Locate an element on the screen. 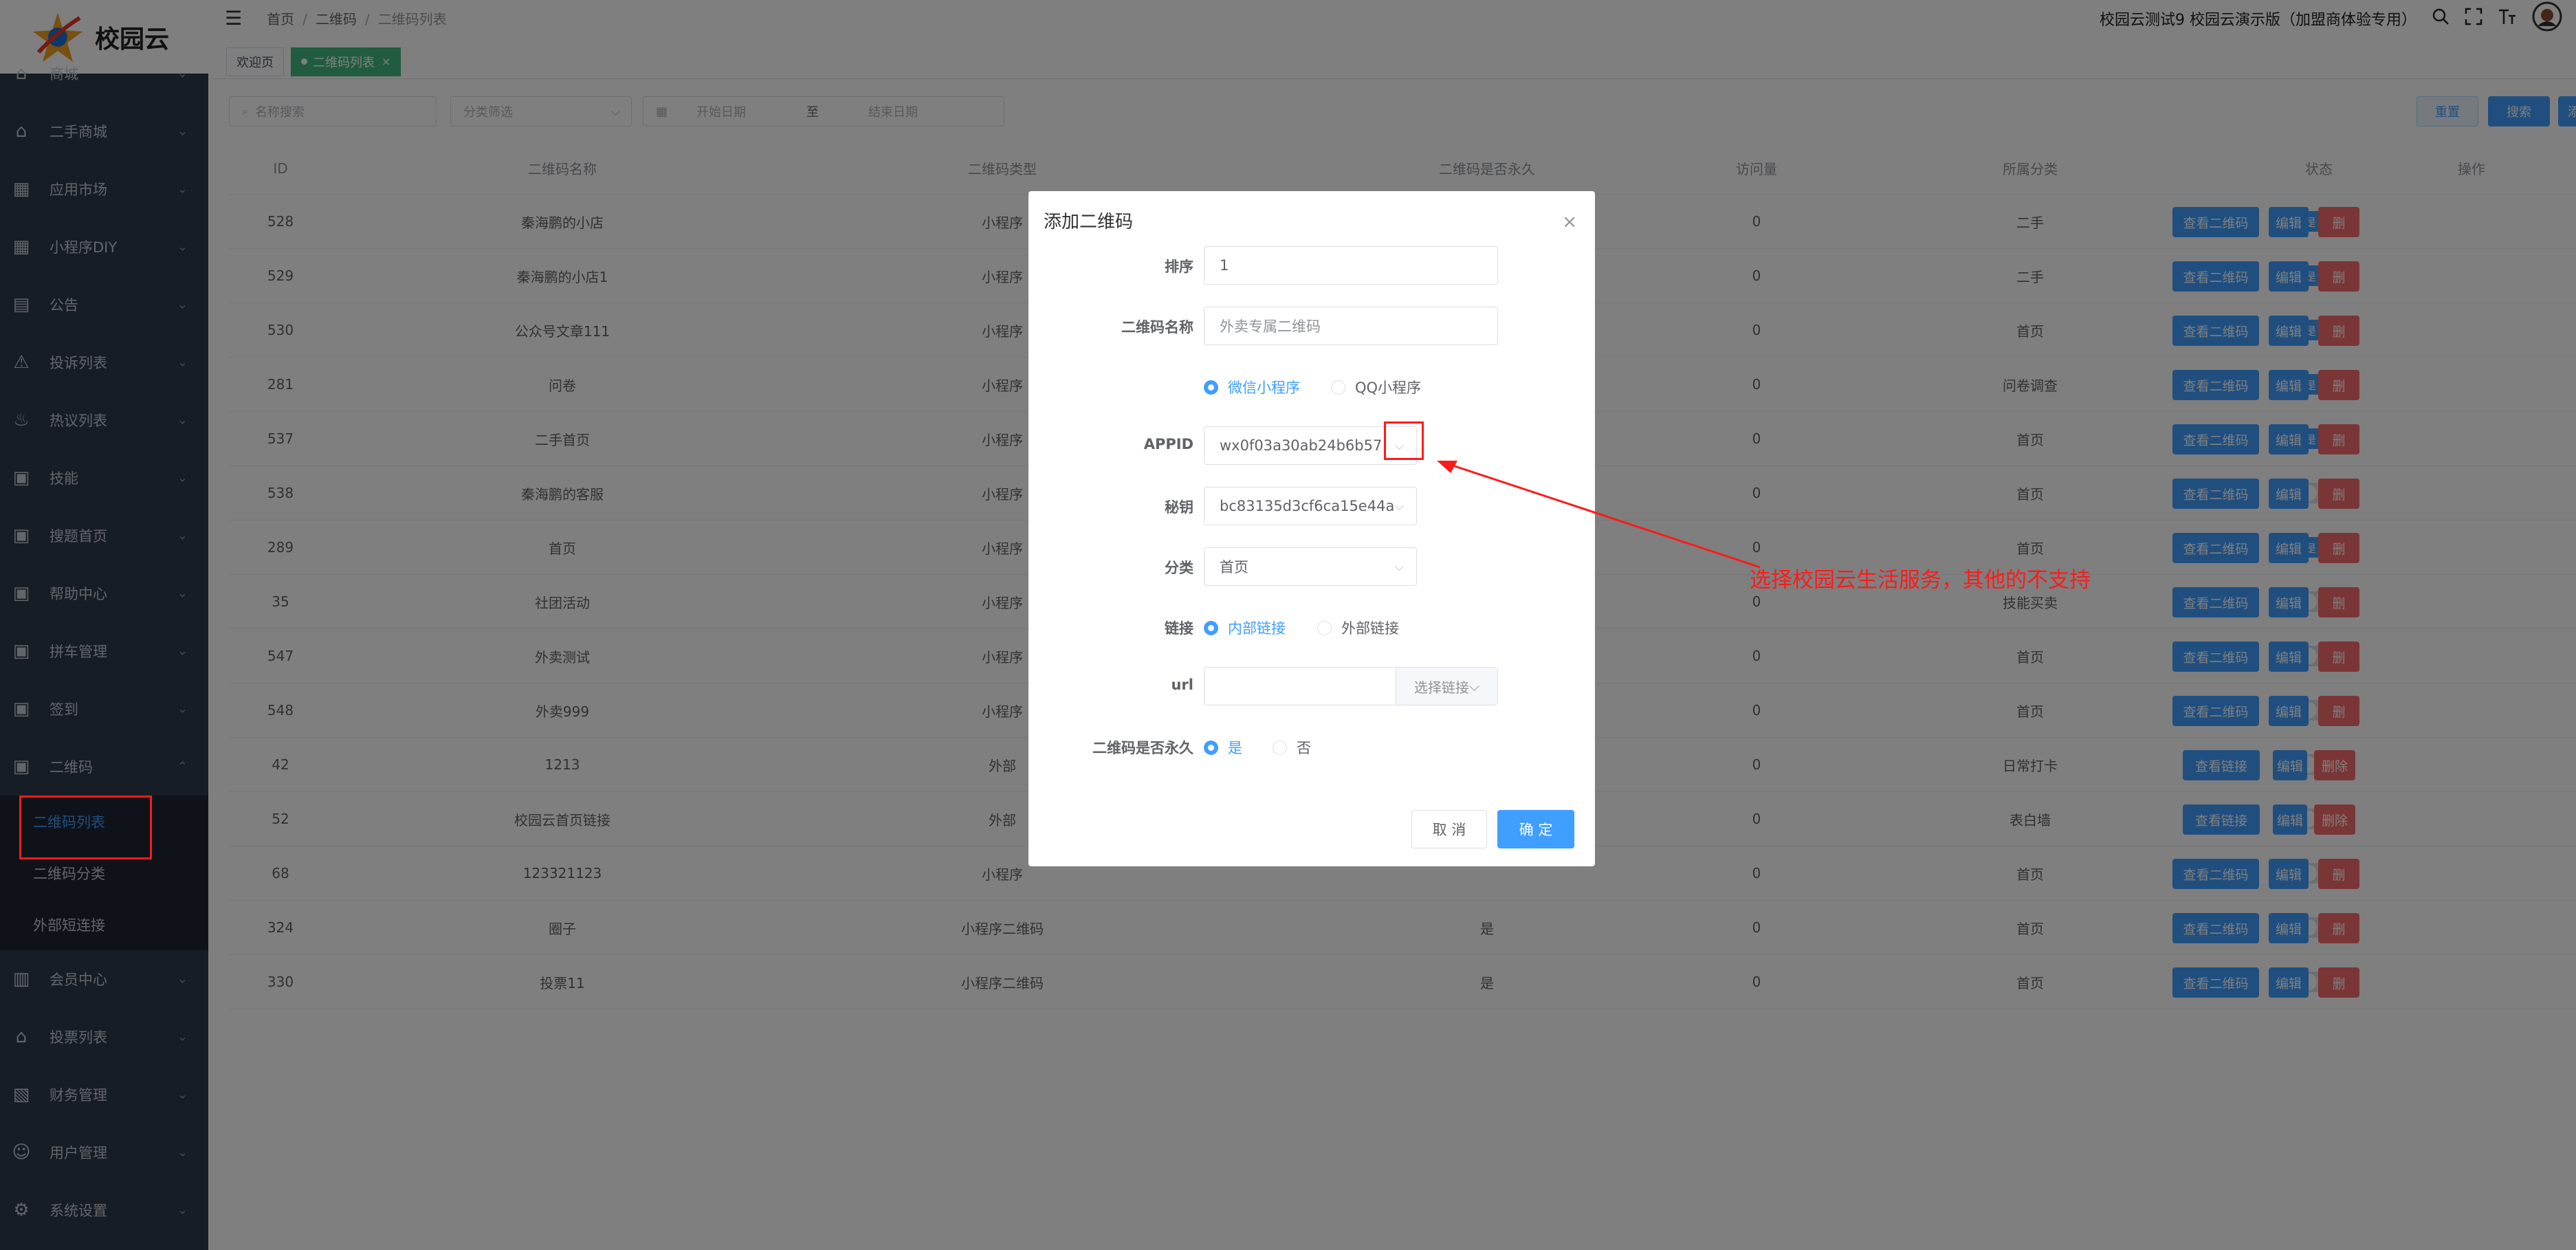  category-select: 首页 ⌵ is located at coordinates (1310, 566).